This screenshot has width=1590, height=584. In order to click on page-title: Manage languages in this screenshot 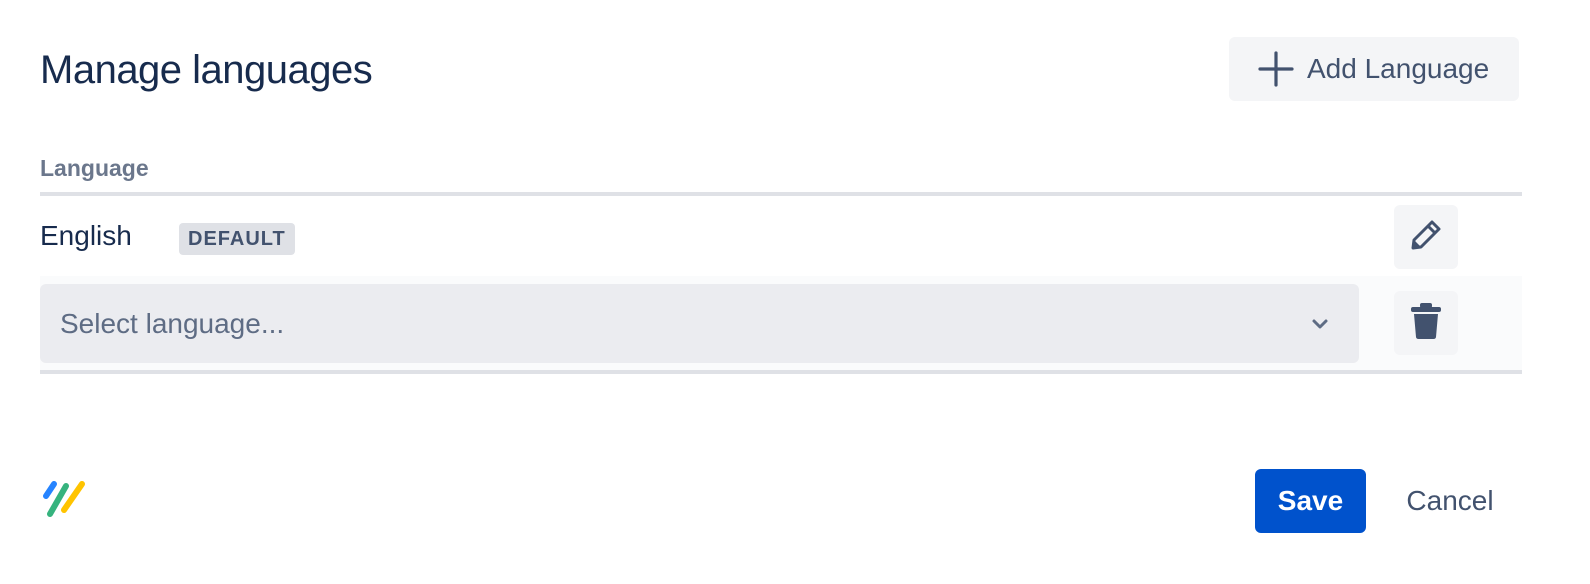, I will do `click(206, 70)`.